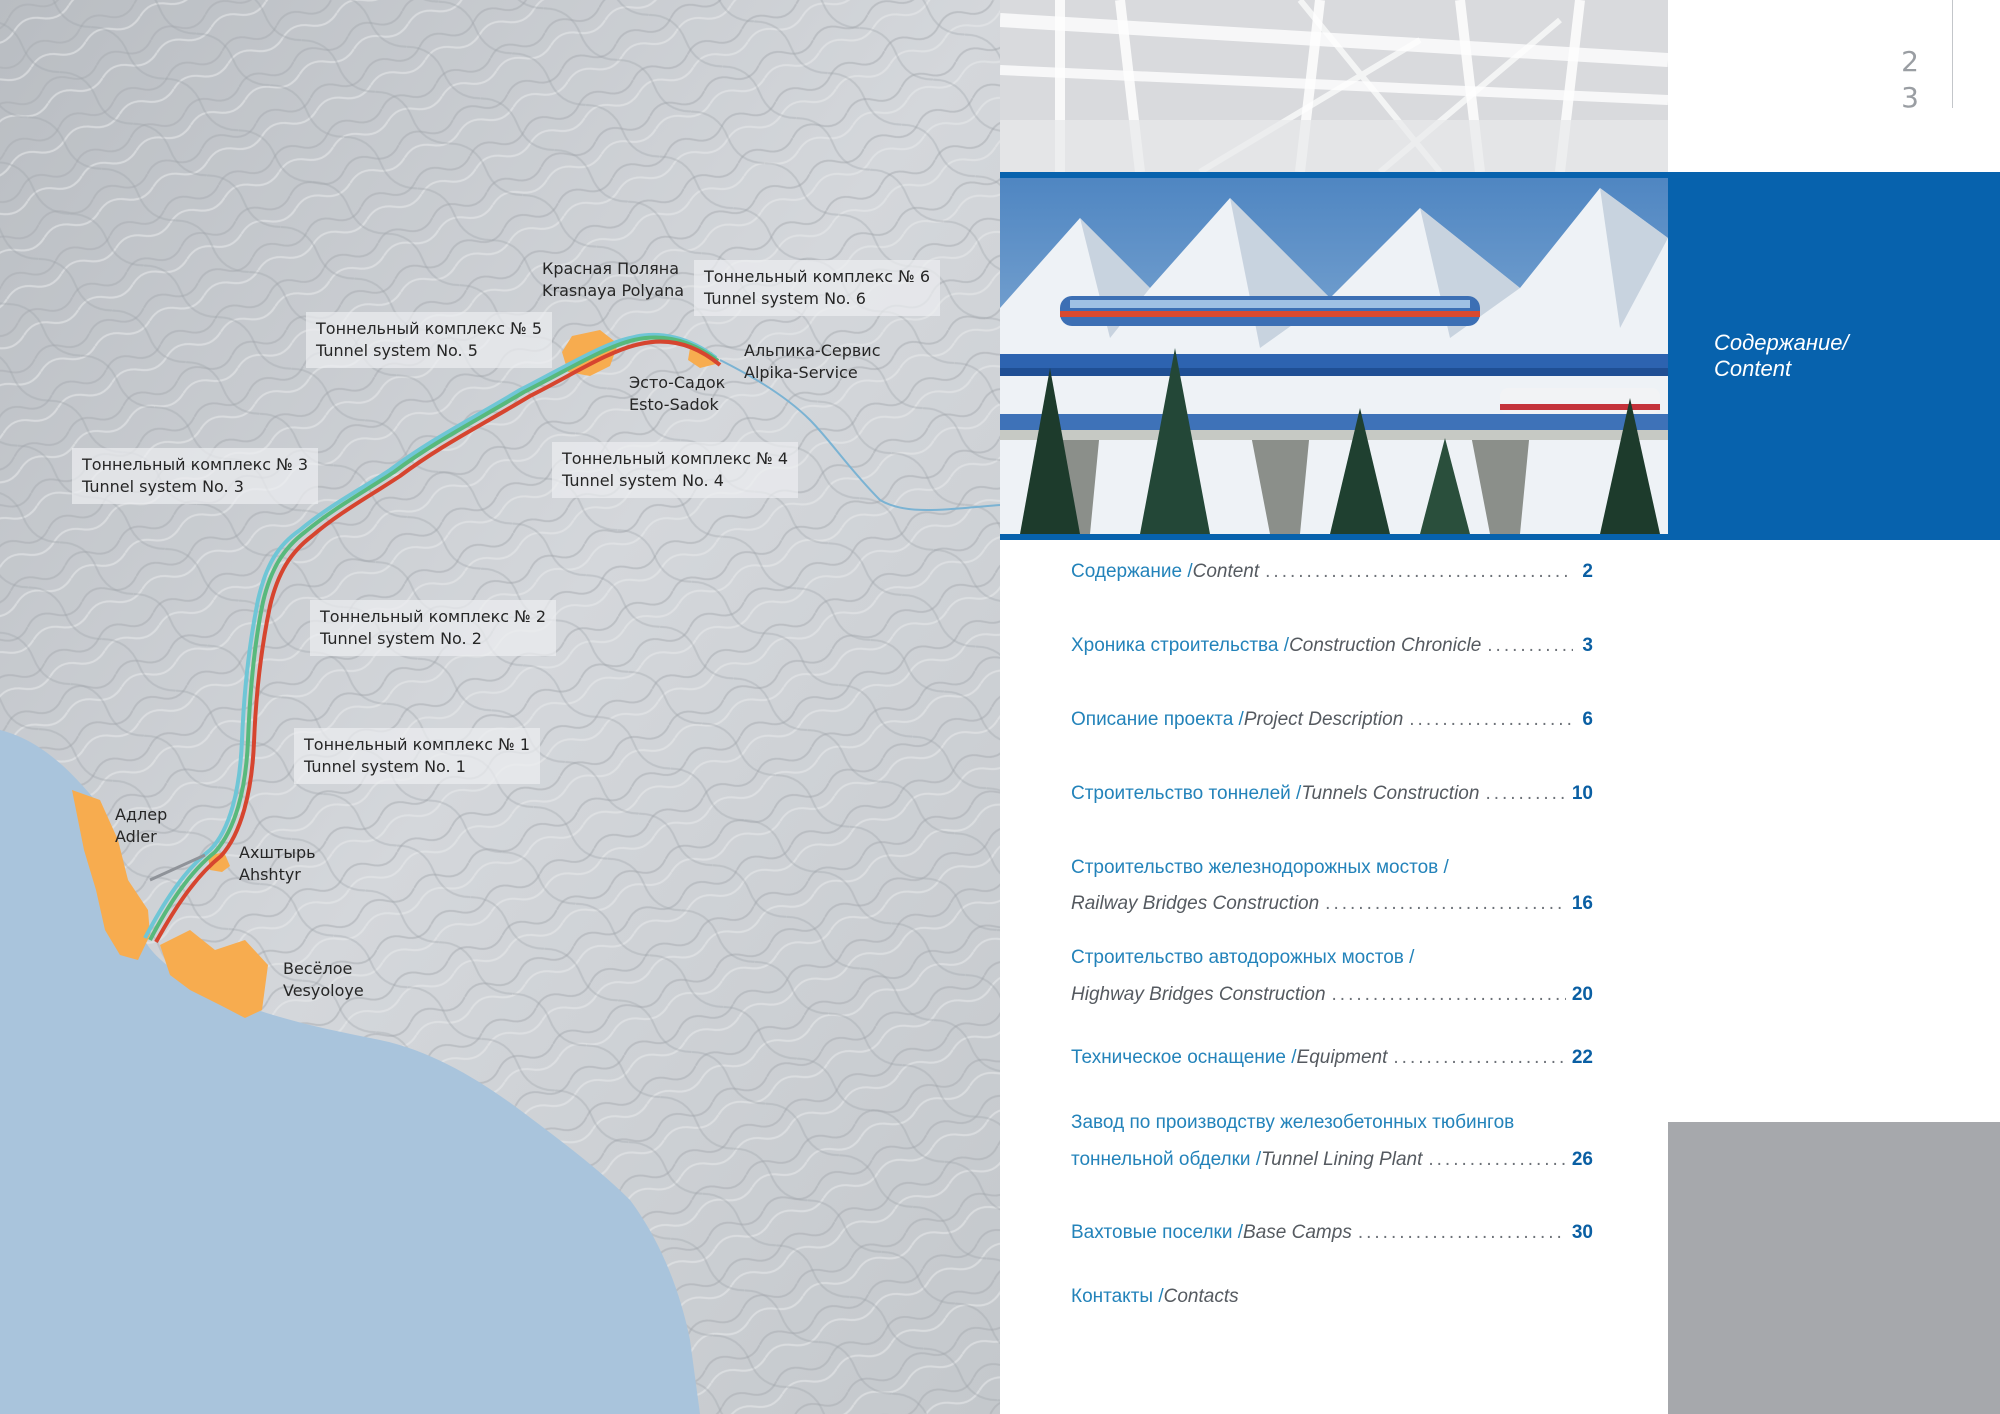 The height and width of the screenshot is (1414, 2000). I want to click on toc-title-en: Highway Bridges Construction, so click(1198, 994).